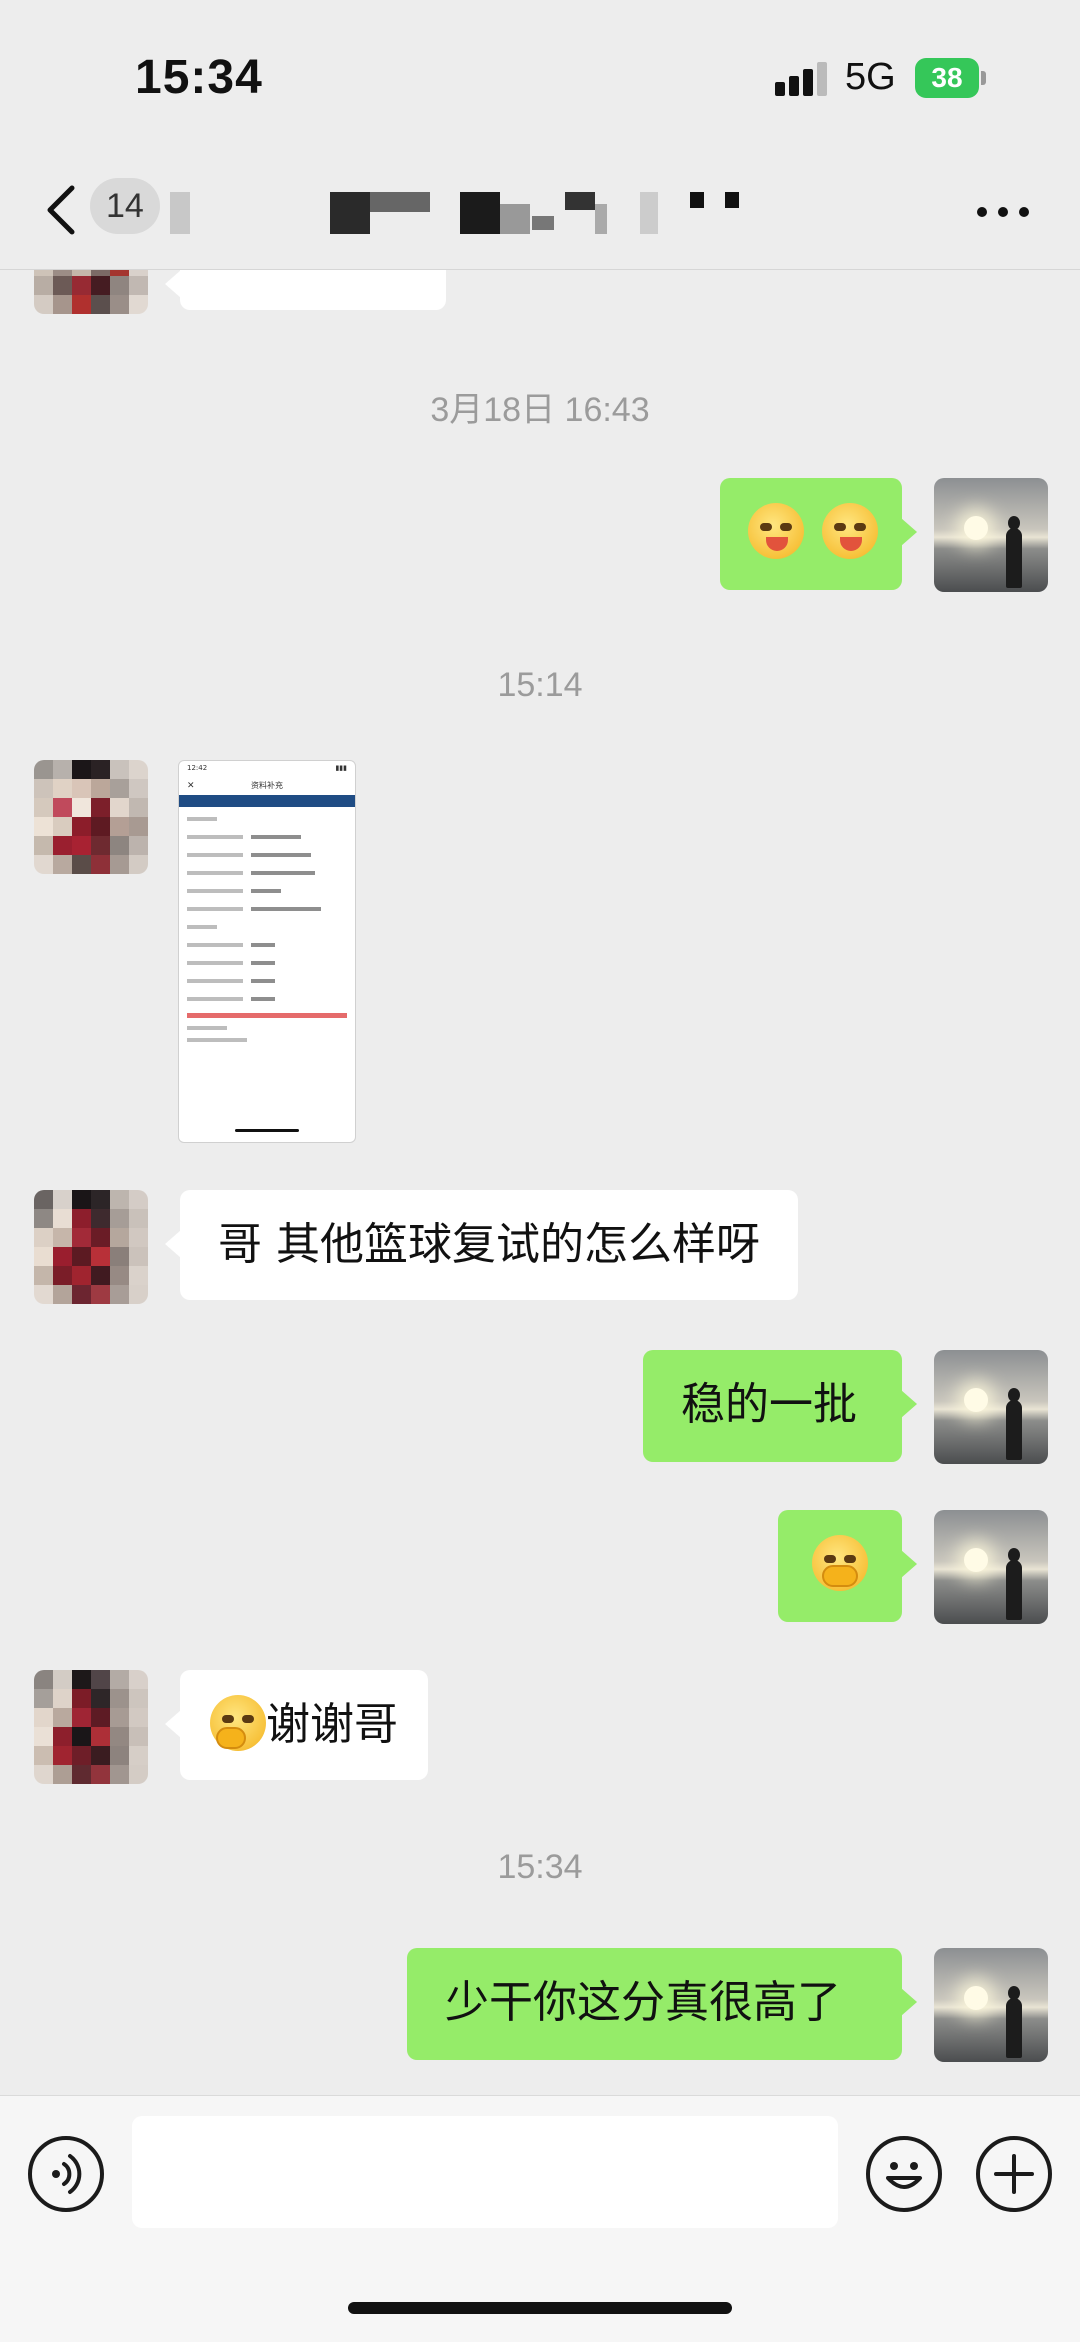 The height and width of the screenshot is (2342, 1080). I want to click on smiley-icon, so click(904, 2175).